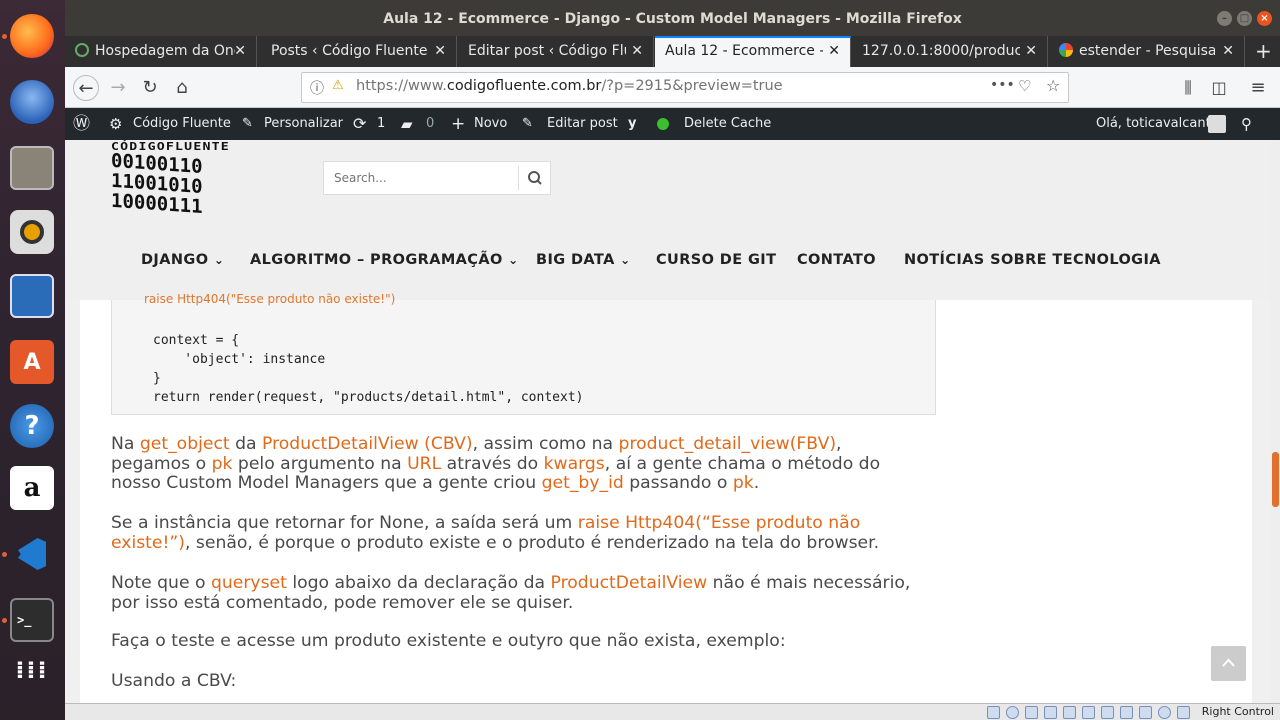 This screenshot has height=720, width=1280. Describe the element at coordinates (384, 260) in the screenshot. I see `menu-item-algoritmo: ALGORITMO – PROGRAMAÇÃO ⌄` at that location.